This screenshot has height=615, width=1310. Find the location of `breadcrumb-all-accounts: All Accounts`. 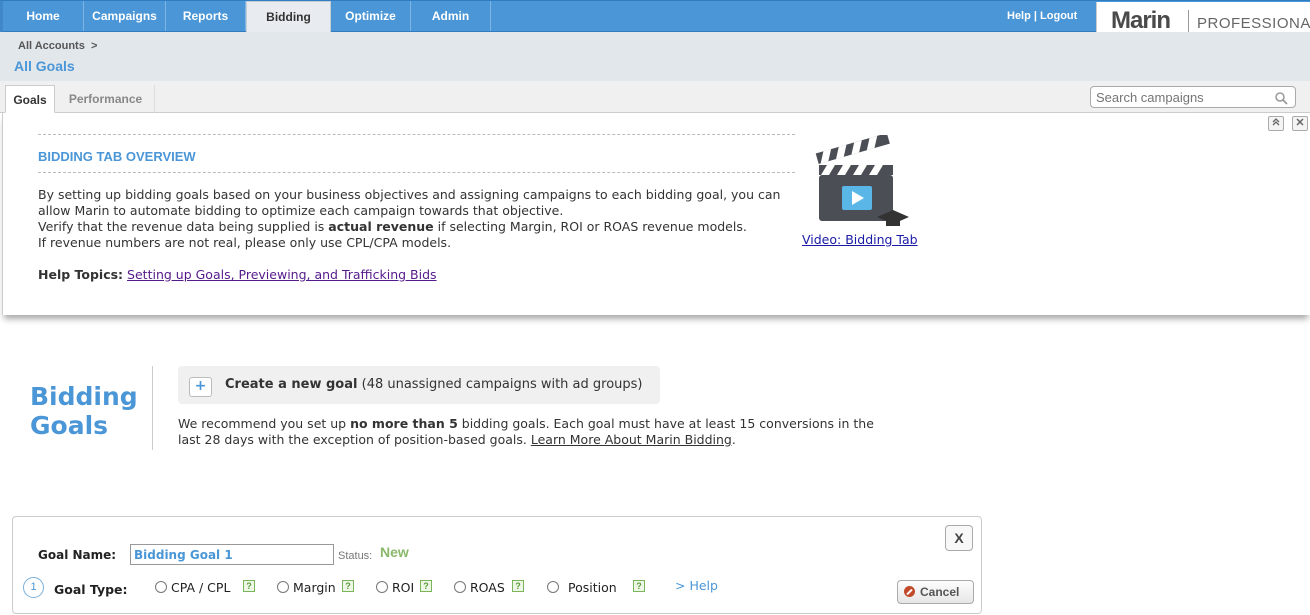

breadcrumb-all-accounts: All Accounts is located at coordinates (51, 46).